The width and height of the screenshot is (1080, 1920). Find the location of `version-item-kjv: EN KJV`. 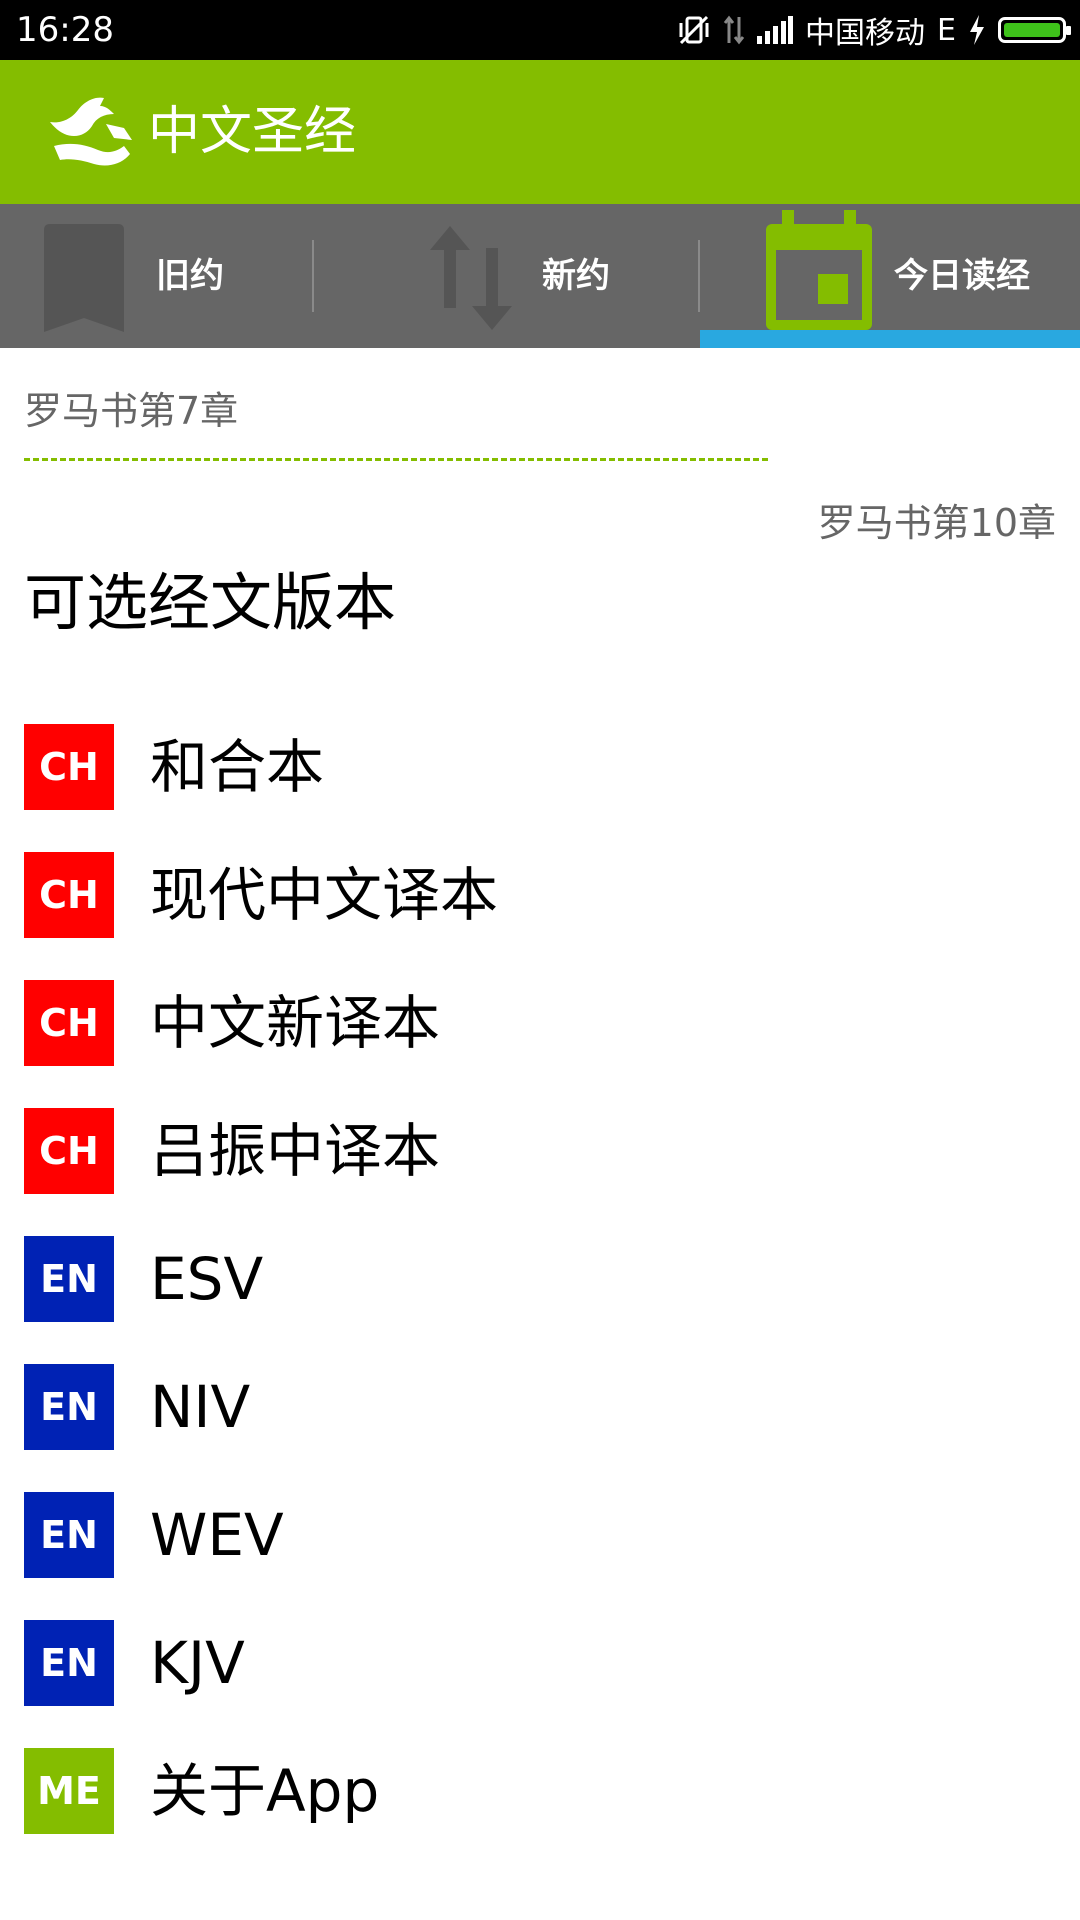

version-item-kjv: EN KJV is located at coordinates (540, 1684).